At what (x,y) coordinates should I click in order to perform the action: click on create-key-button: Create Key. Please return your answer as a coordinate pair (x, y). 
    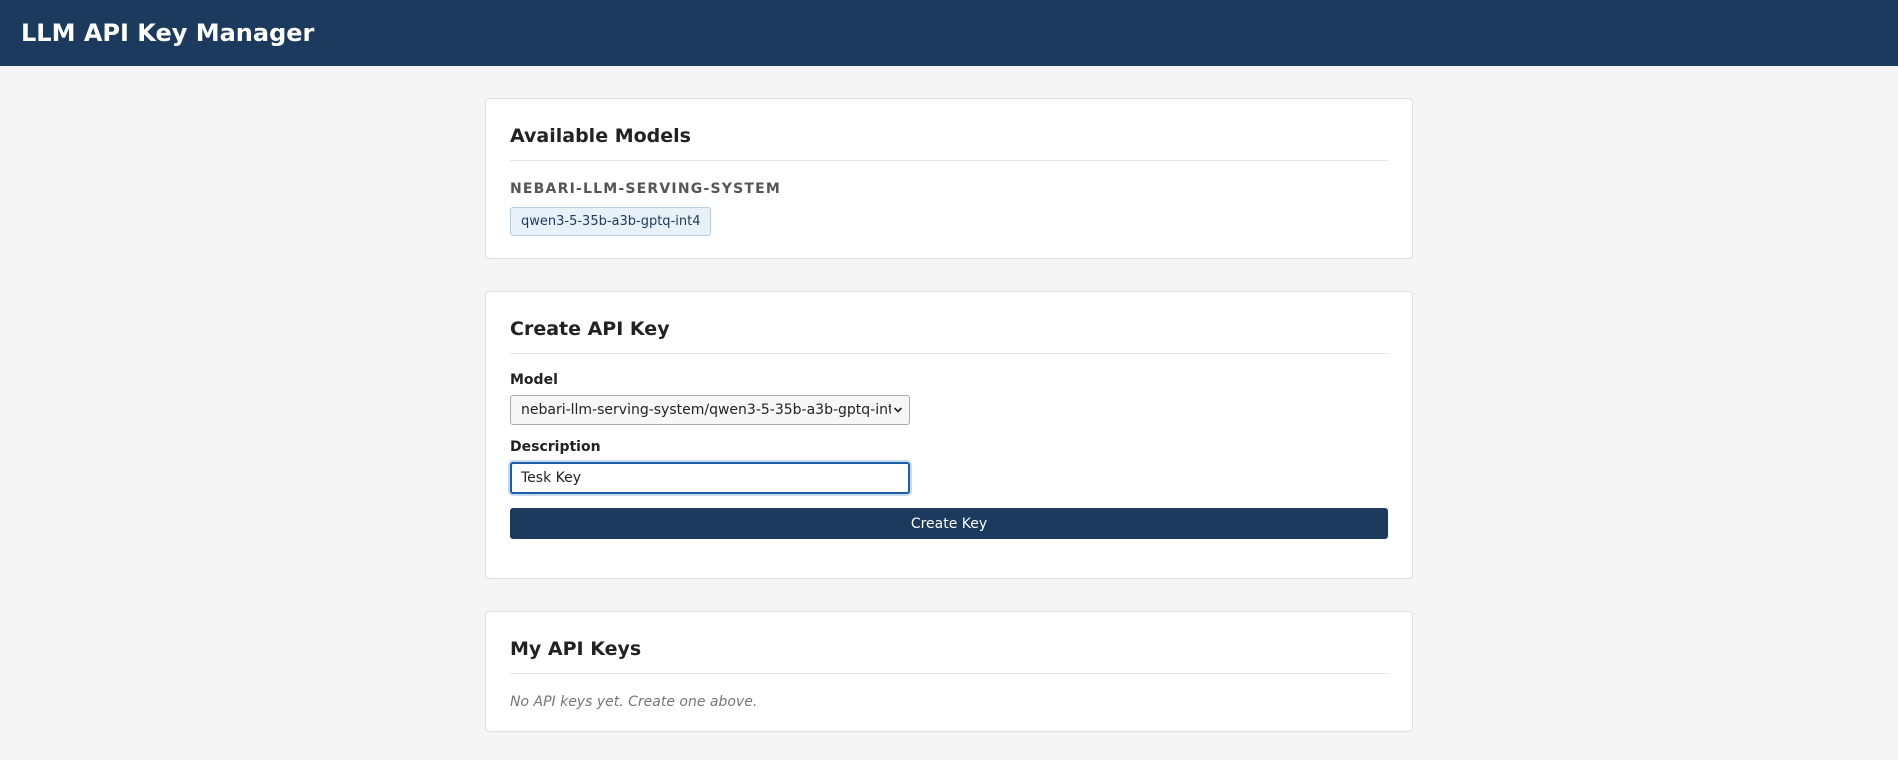
    Looking at the image, I should click on (949, 523).